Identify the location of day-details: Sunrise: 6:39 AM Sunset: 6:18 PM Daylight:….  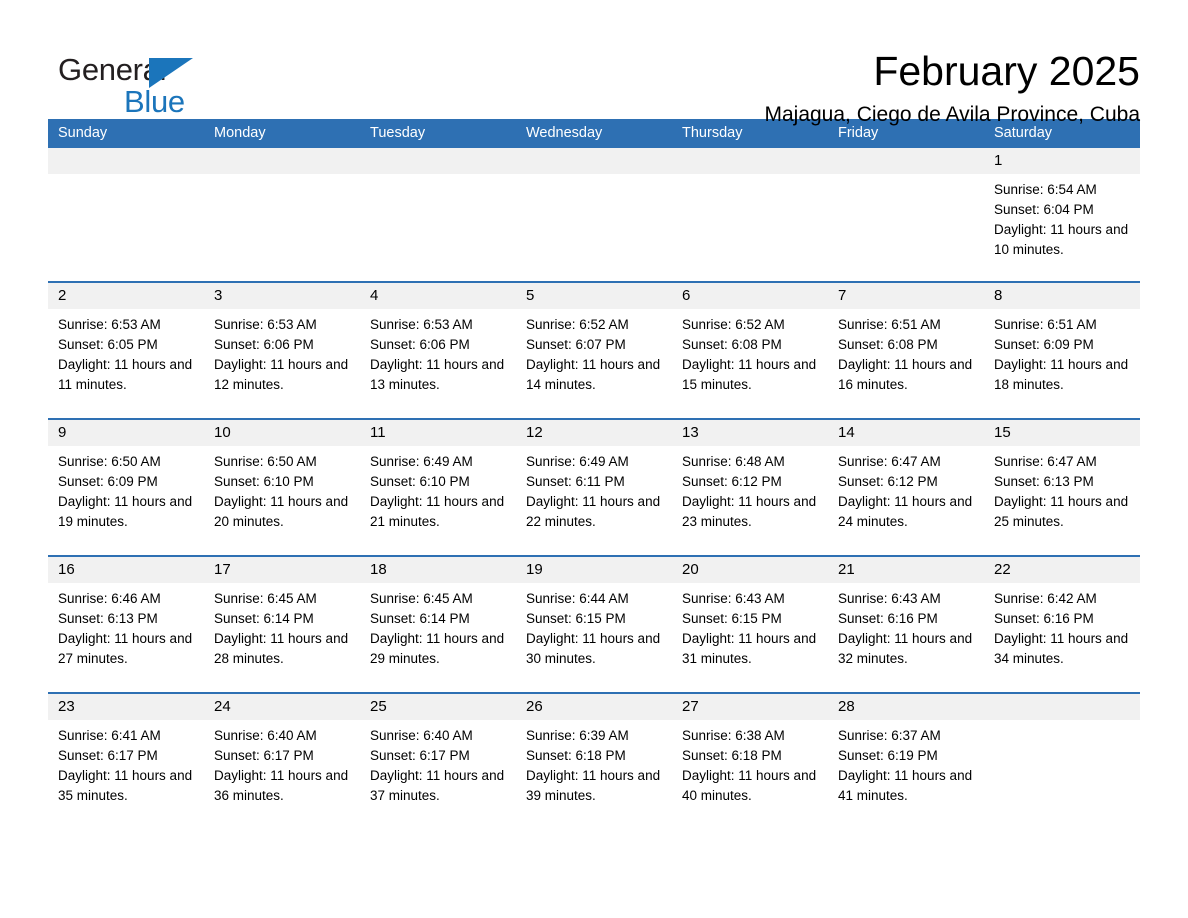
(594, 763).